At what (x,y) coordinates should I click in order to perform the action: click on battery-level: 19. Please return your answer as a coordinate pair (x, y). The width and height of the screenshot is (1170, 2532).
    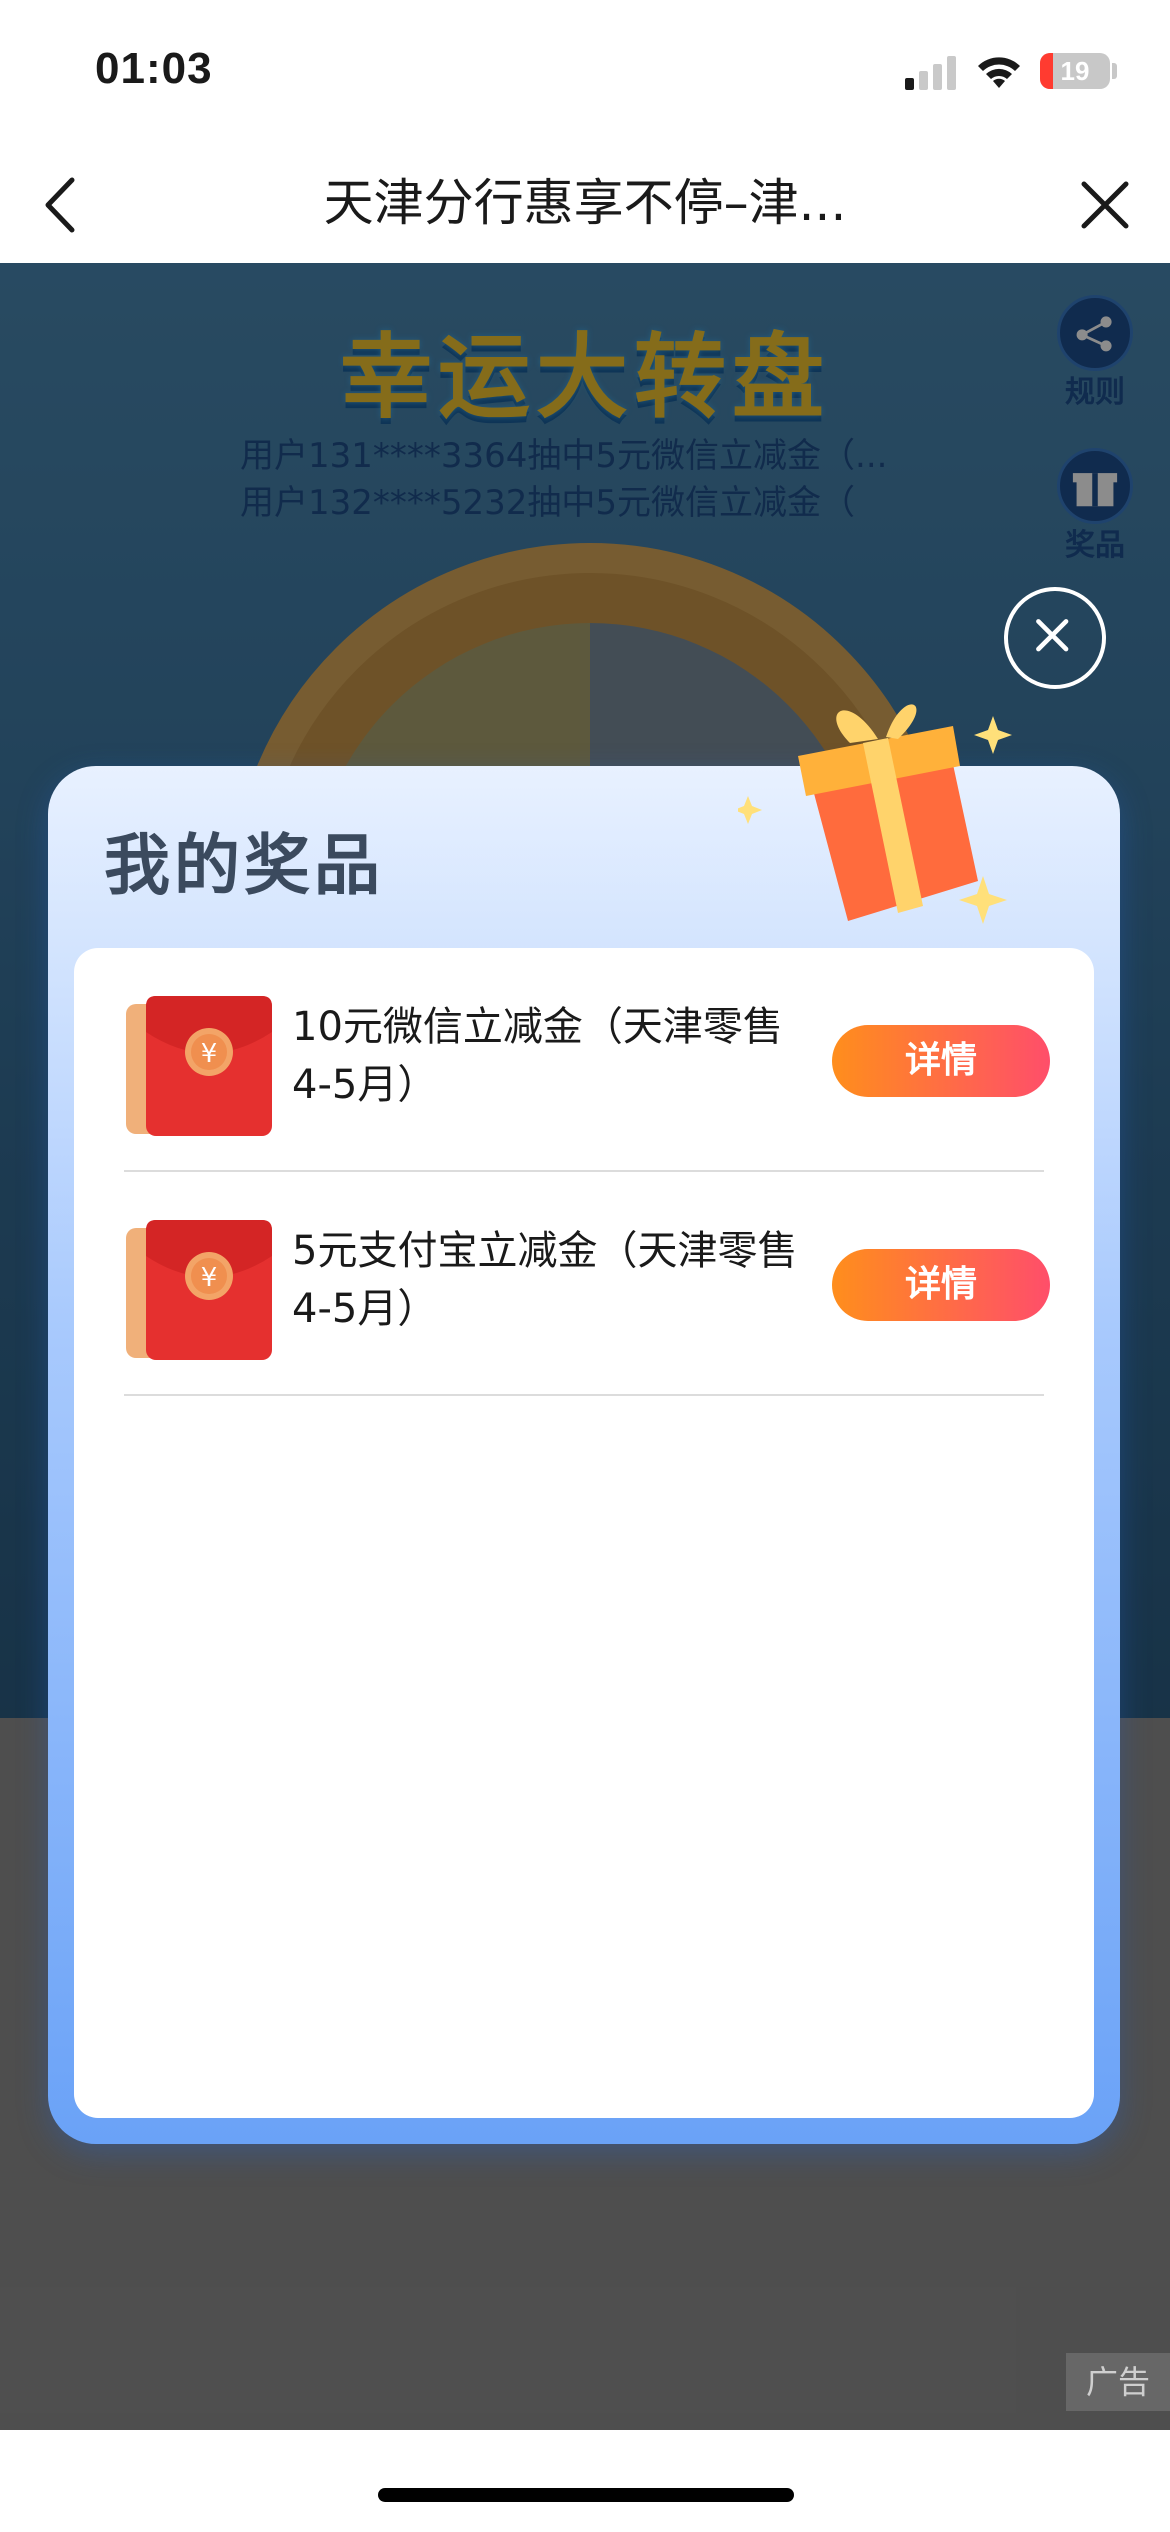
    Looking at the image, I should click on (1075, 71).